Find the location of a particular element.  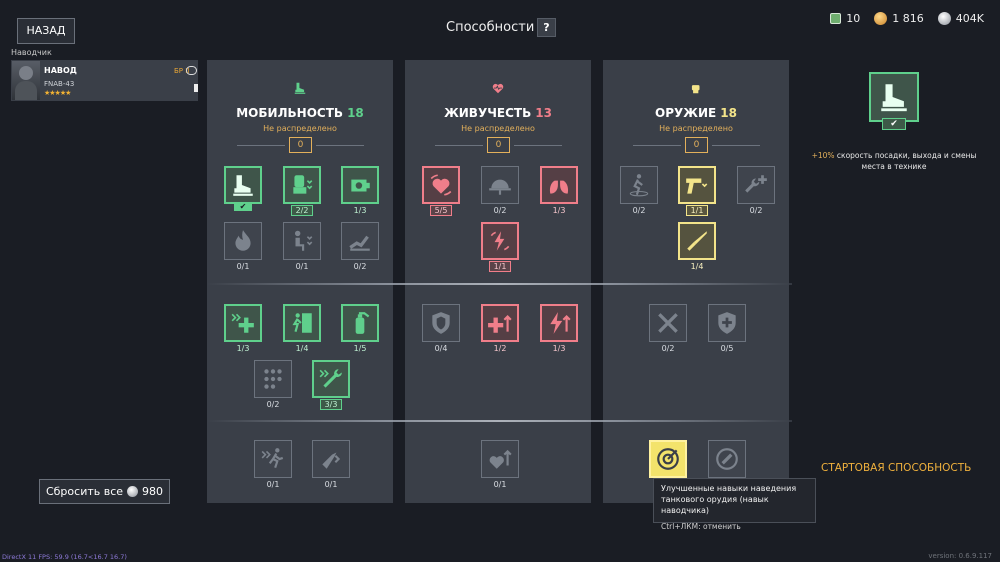

shell-icon is located at coordinates (331, 459).